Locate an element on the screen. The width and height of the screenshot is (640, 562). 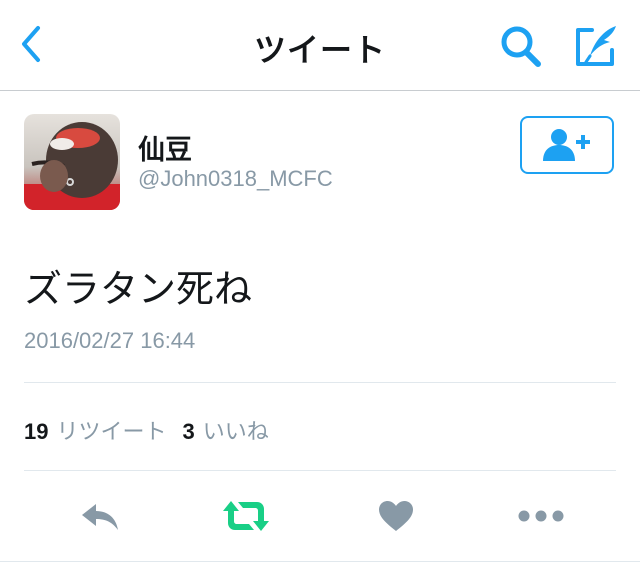
more-button is located at coordinates (541, 516).